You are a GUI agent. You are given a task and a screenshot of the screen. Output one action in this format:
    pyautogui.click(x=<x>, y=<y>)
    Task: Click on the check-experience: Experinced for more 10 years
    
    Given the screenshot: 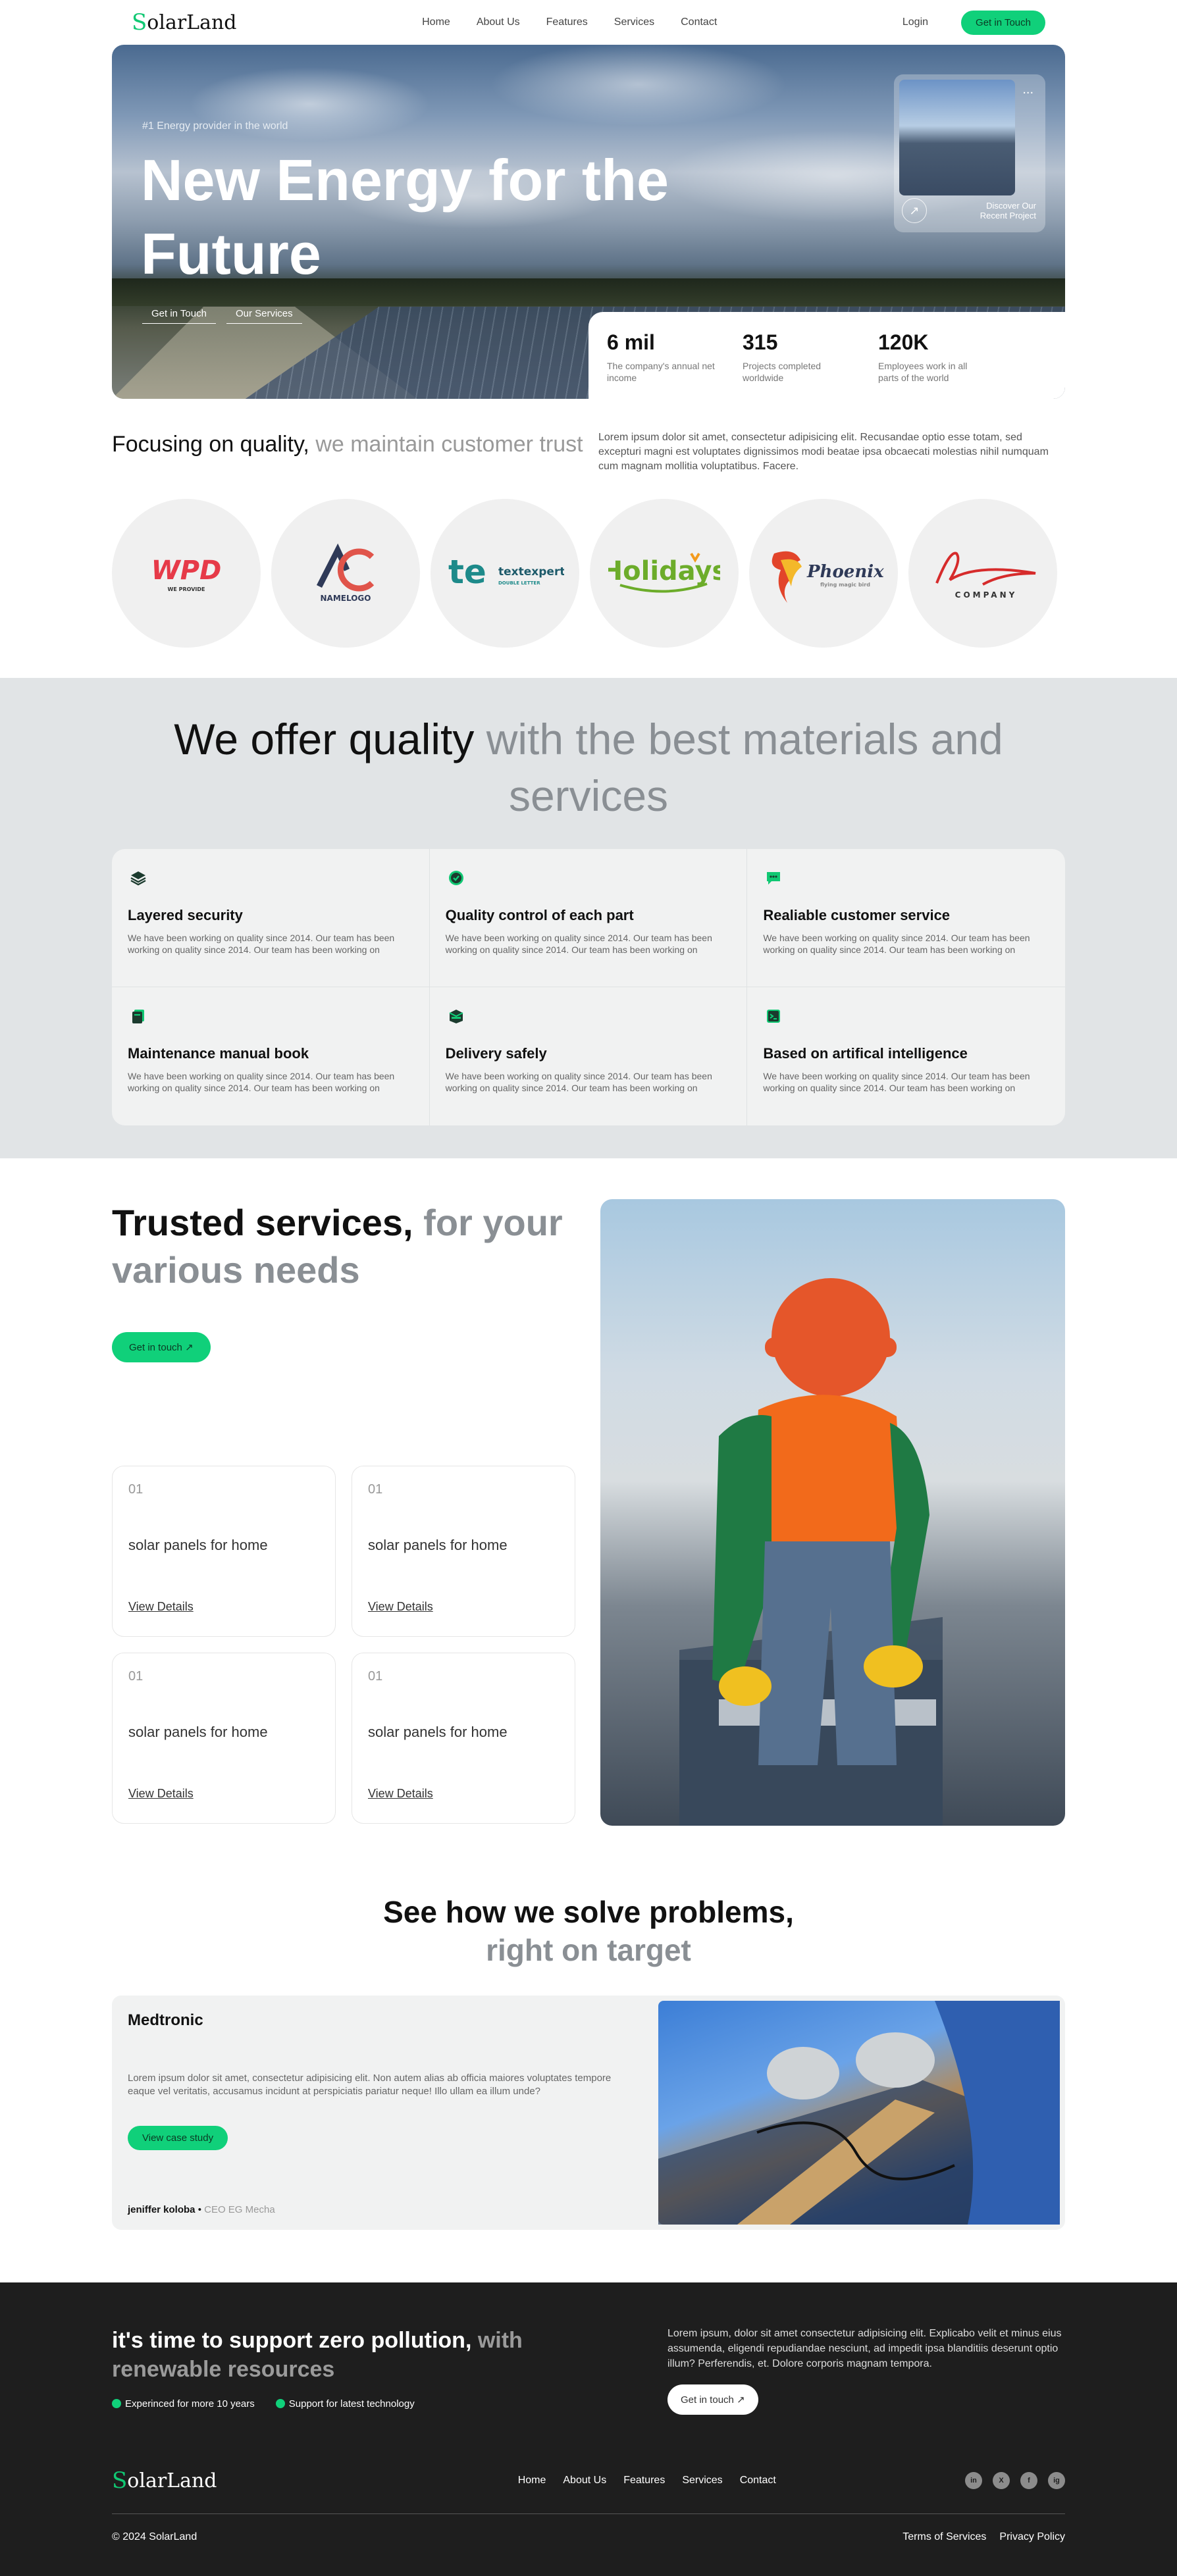 What is the action you would take?
    pyautogui.click(x=183, y=2403)
    